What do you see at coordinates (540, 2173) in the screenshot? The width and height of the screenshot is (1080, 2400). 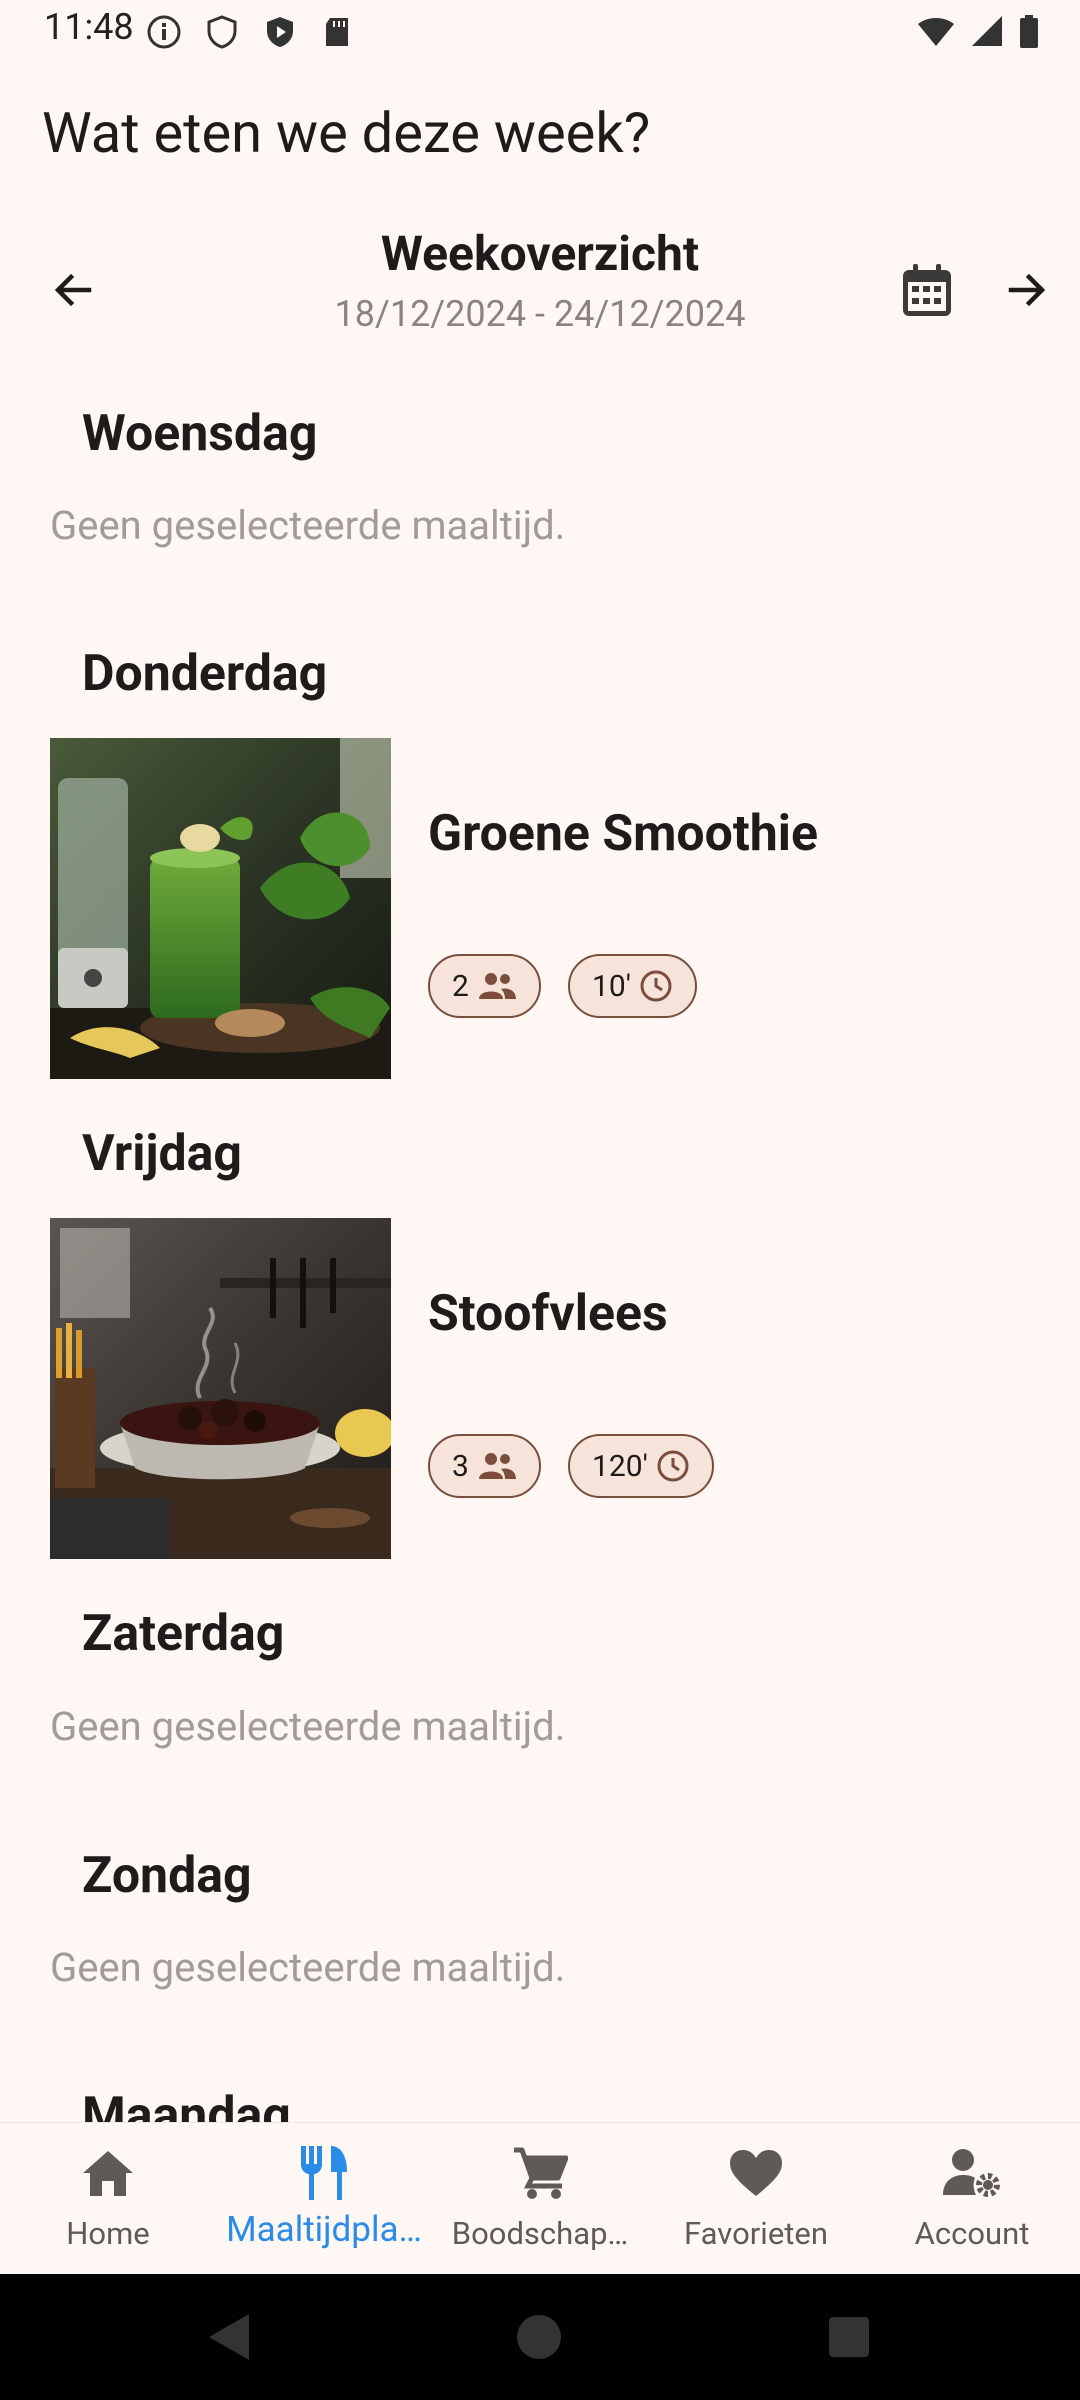 I see `cart-icon` at bounding box center [540, 2173].